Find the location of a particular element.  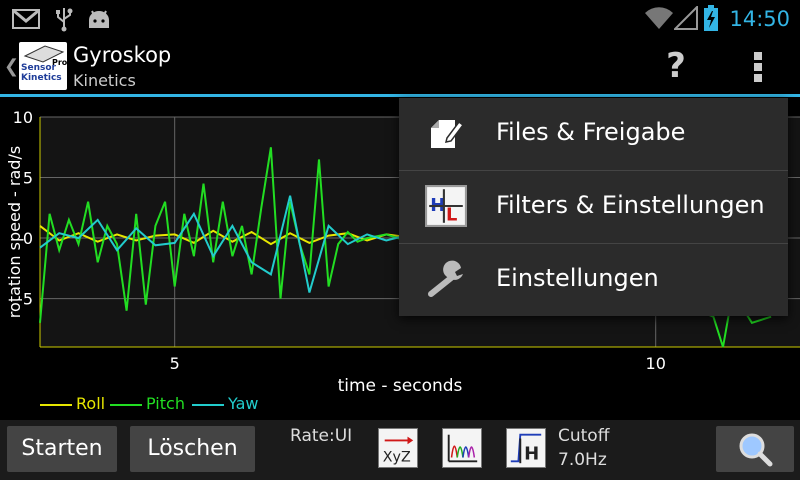

menu-label-settings: Einstellungen is located at coordinates (577, 278).